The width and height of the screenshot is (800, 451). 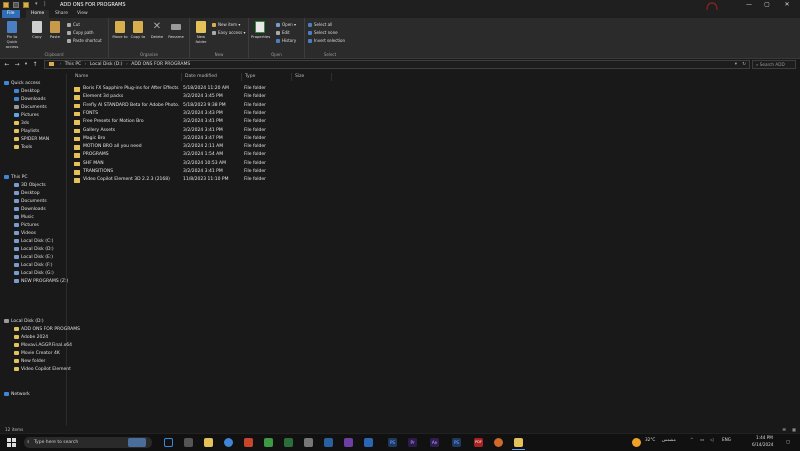 I want to click on nav-pc-item: Desktop, so click(x=27, y=193).